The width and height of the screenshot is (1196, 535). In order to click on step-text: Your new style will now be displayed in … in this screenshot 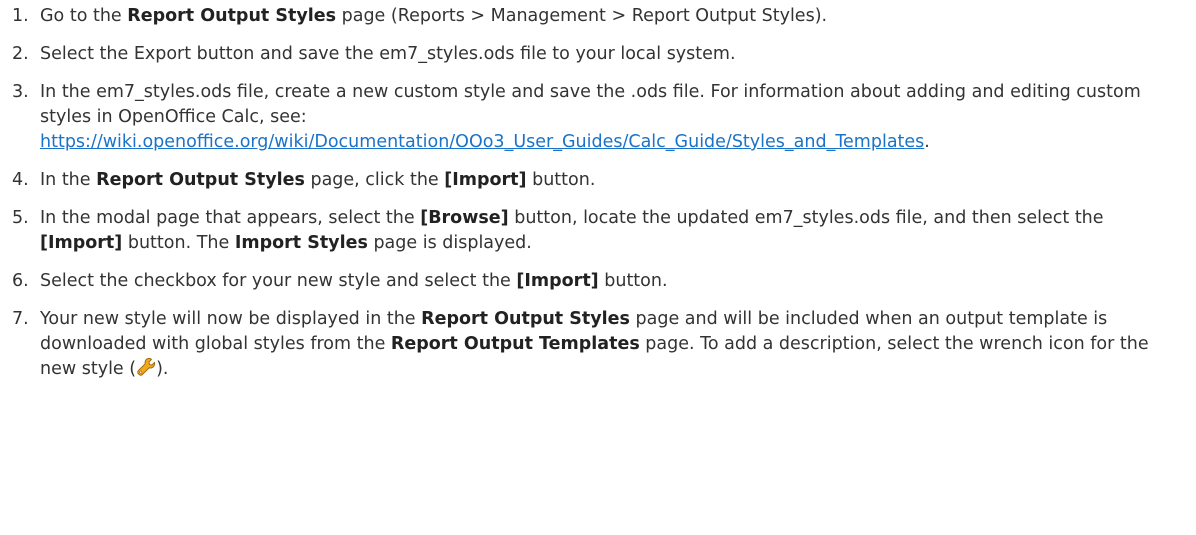, I will do `click(612, 344)`.